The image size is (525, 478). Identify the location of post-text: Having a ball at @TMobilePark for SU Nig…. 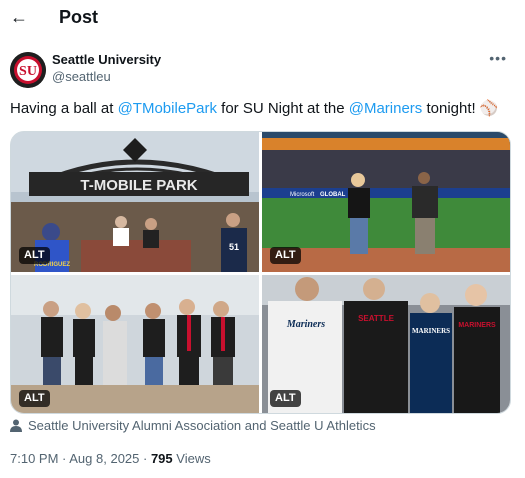
(262, 109).